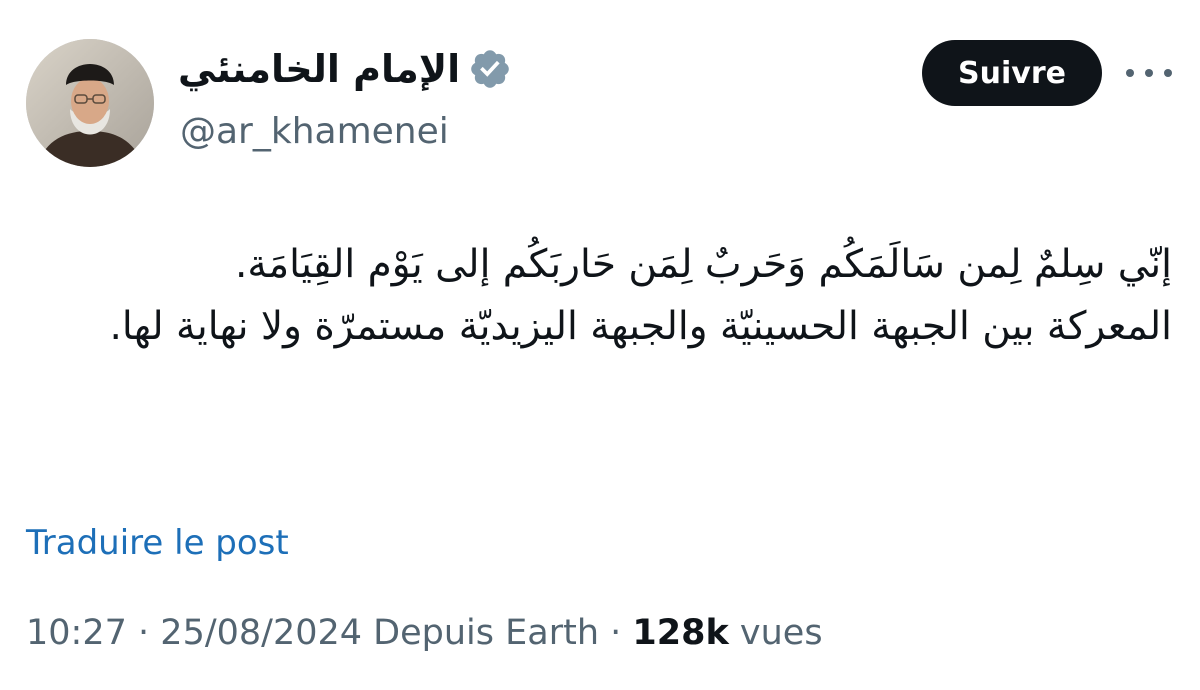 This screenshot has width=1200, height=690. What do you see at coordinates (157, 543) in the screenshot?
I see `translate-post-link: Traduire le post` at bounding box center [157, 543].